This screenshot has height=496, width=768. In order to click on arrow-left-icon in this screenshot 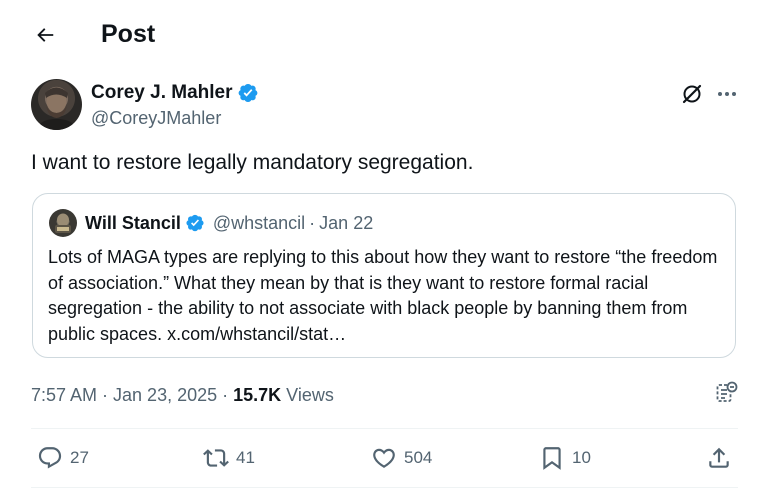, I will do `click(45, 35)`.